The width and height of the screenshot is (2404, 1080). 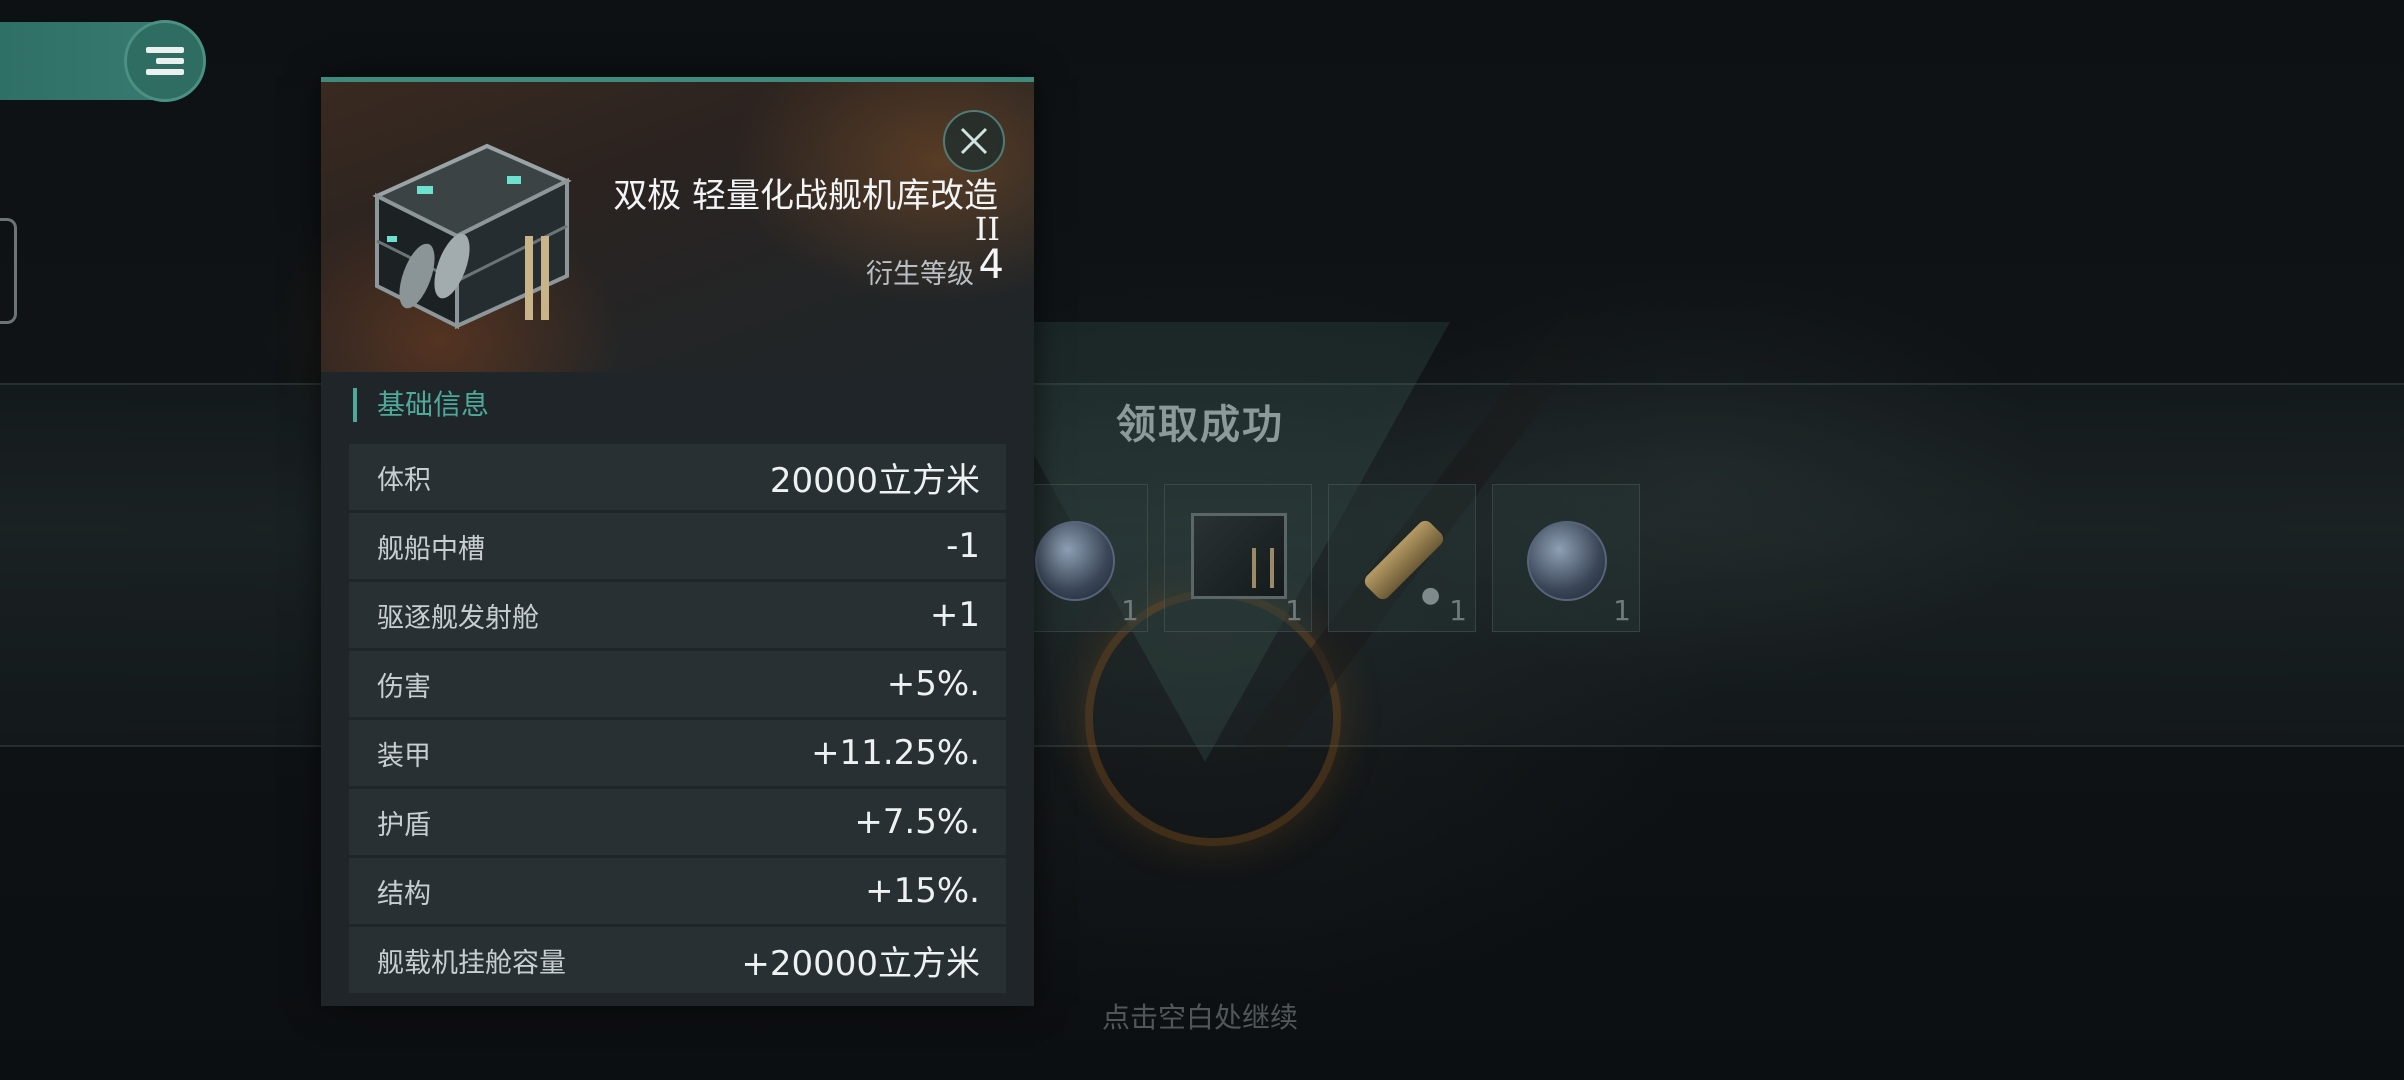 I want to click on stat-value: +15%., so click(x=922, y=891).